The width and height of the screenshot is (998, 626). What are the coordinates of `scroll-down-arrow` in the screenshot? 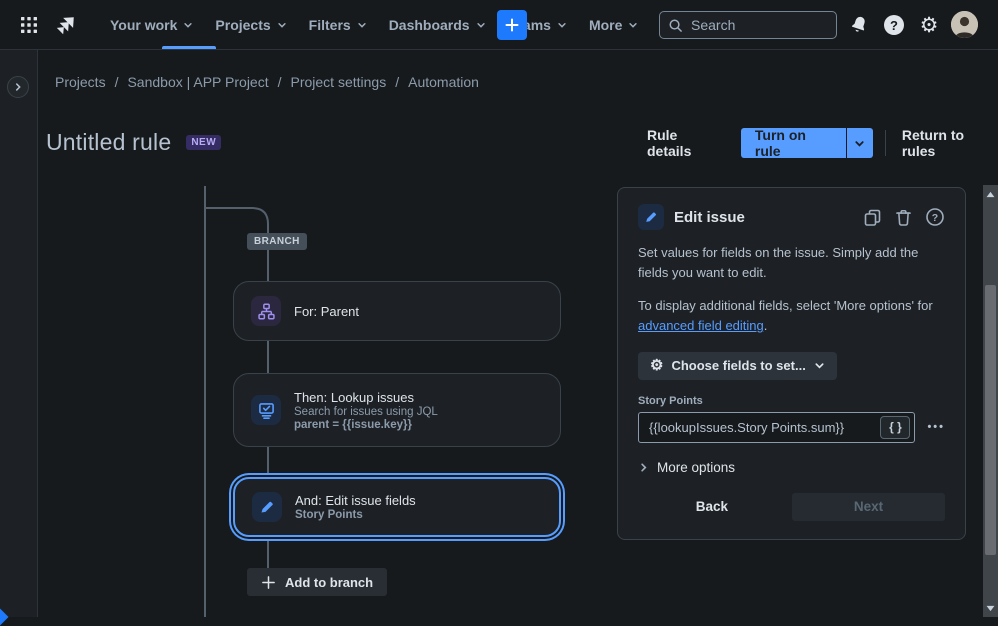 It's located at (990, 608).